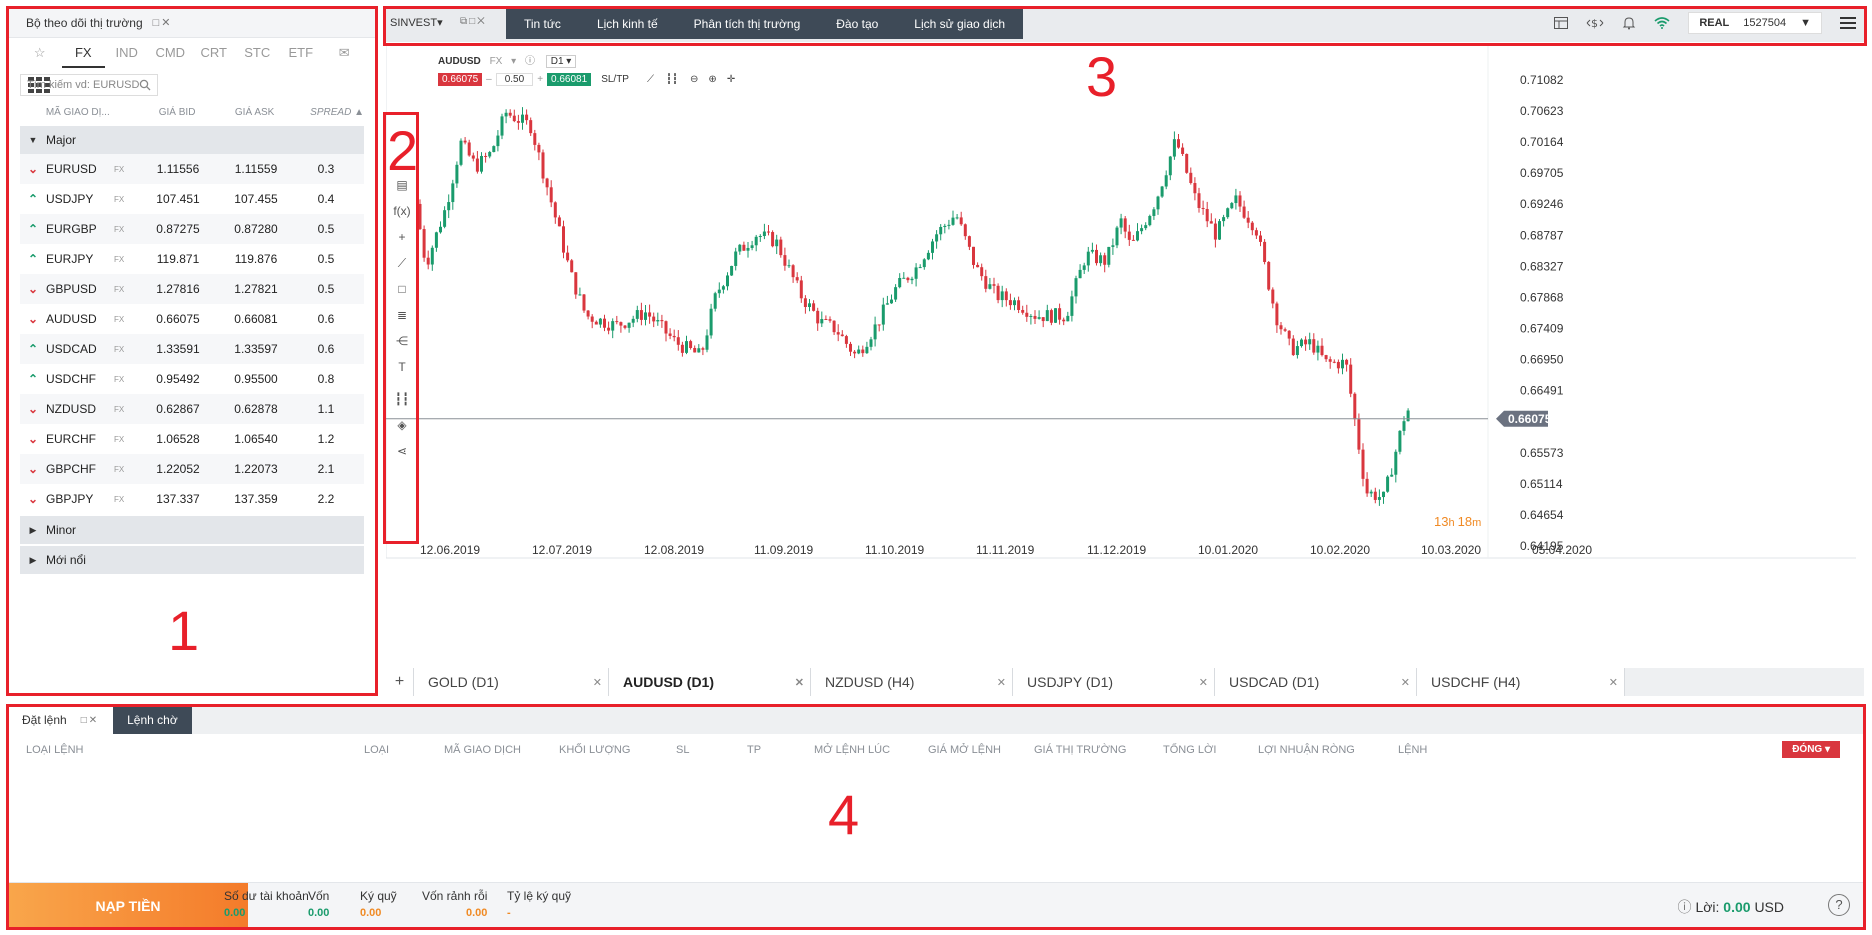 The image size is (1872, 935). Describe the element at coordinates (542, 24) in the screenshot. I see `menu-item-0: Tin tức` at that location.